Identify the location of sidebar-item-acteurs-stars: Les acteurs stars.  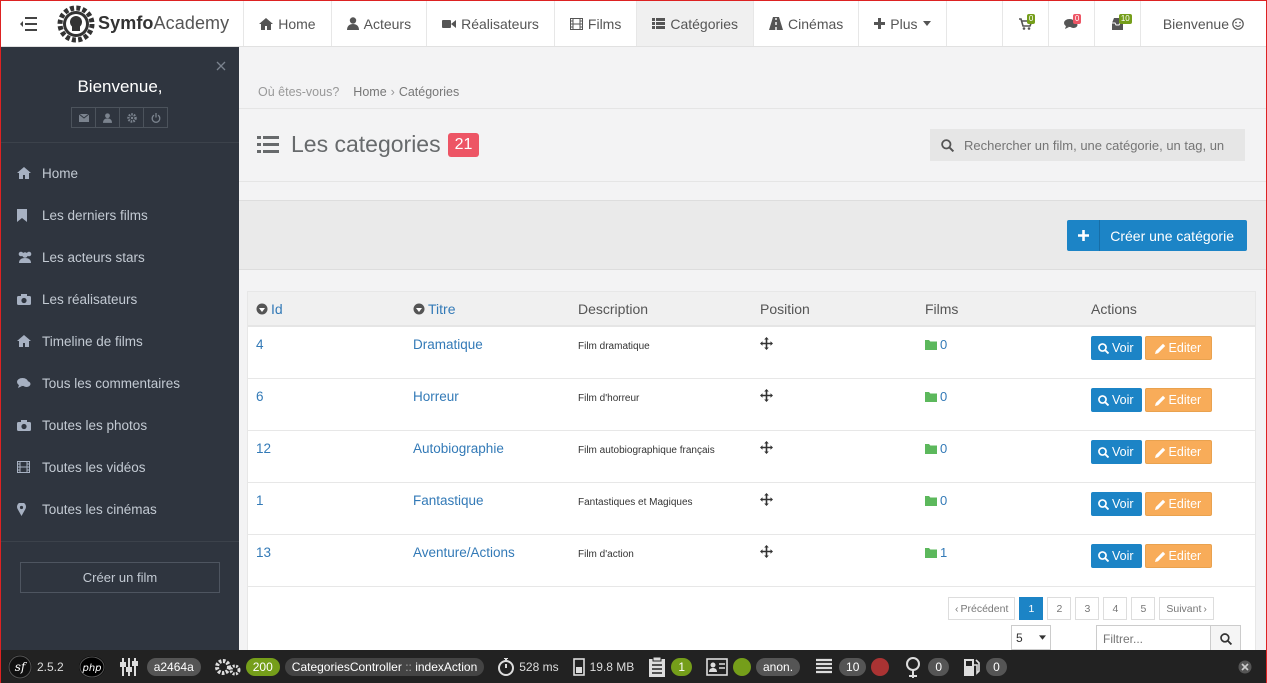
(120, 257).